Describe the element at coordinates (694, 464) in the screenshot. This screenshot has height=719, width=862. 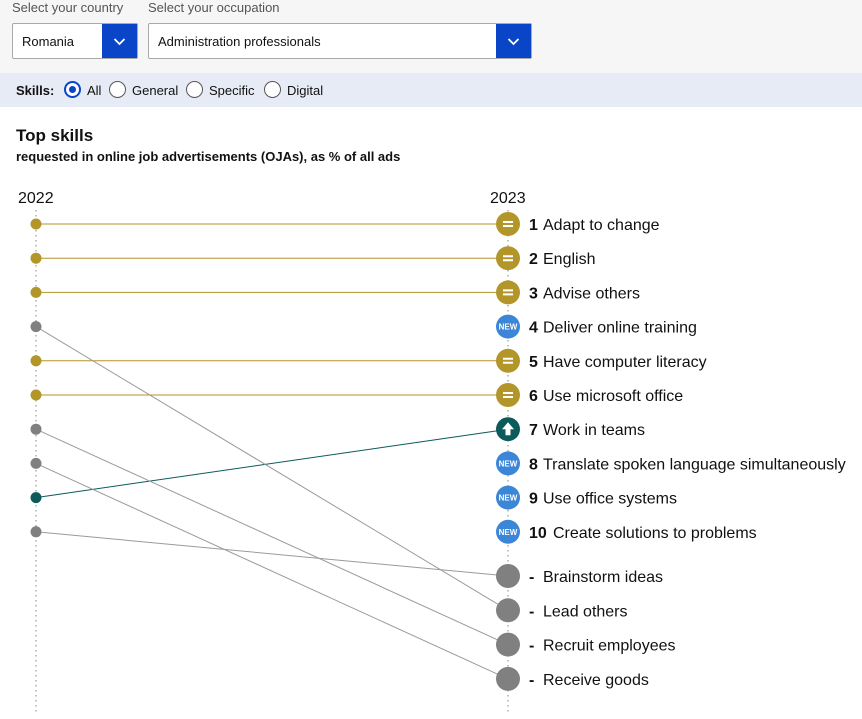
I see `skill-label: Translate spoken language simultaneously` at that location.